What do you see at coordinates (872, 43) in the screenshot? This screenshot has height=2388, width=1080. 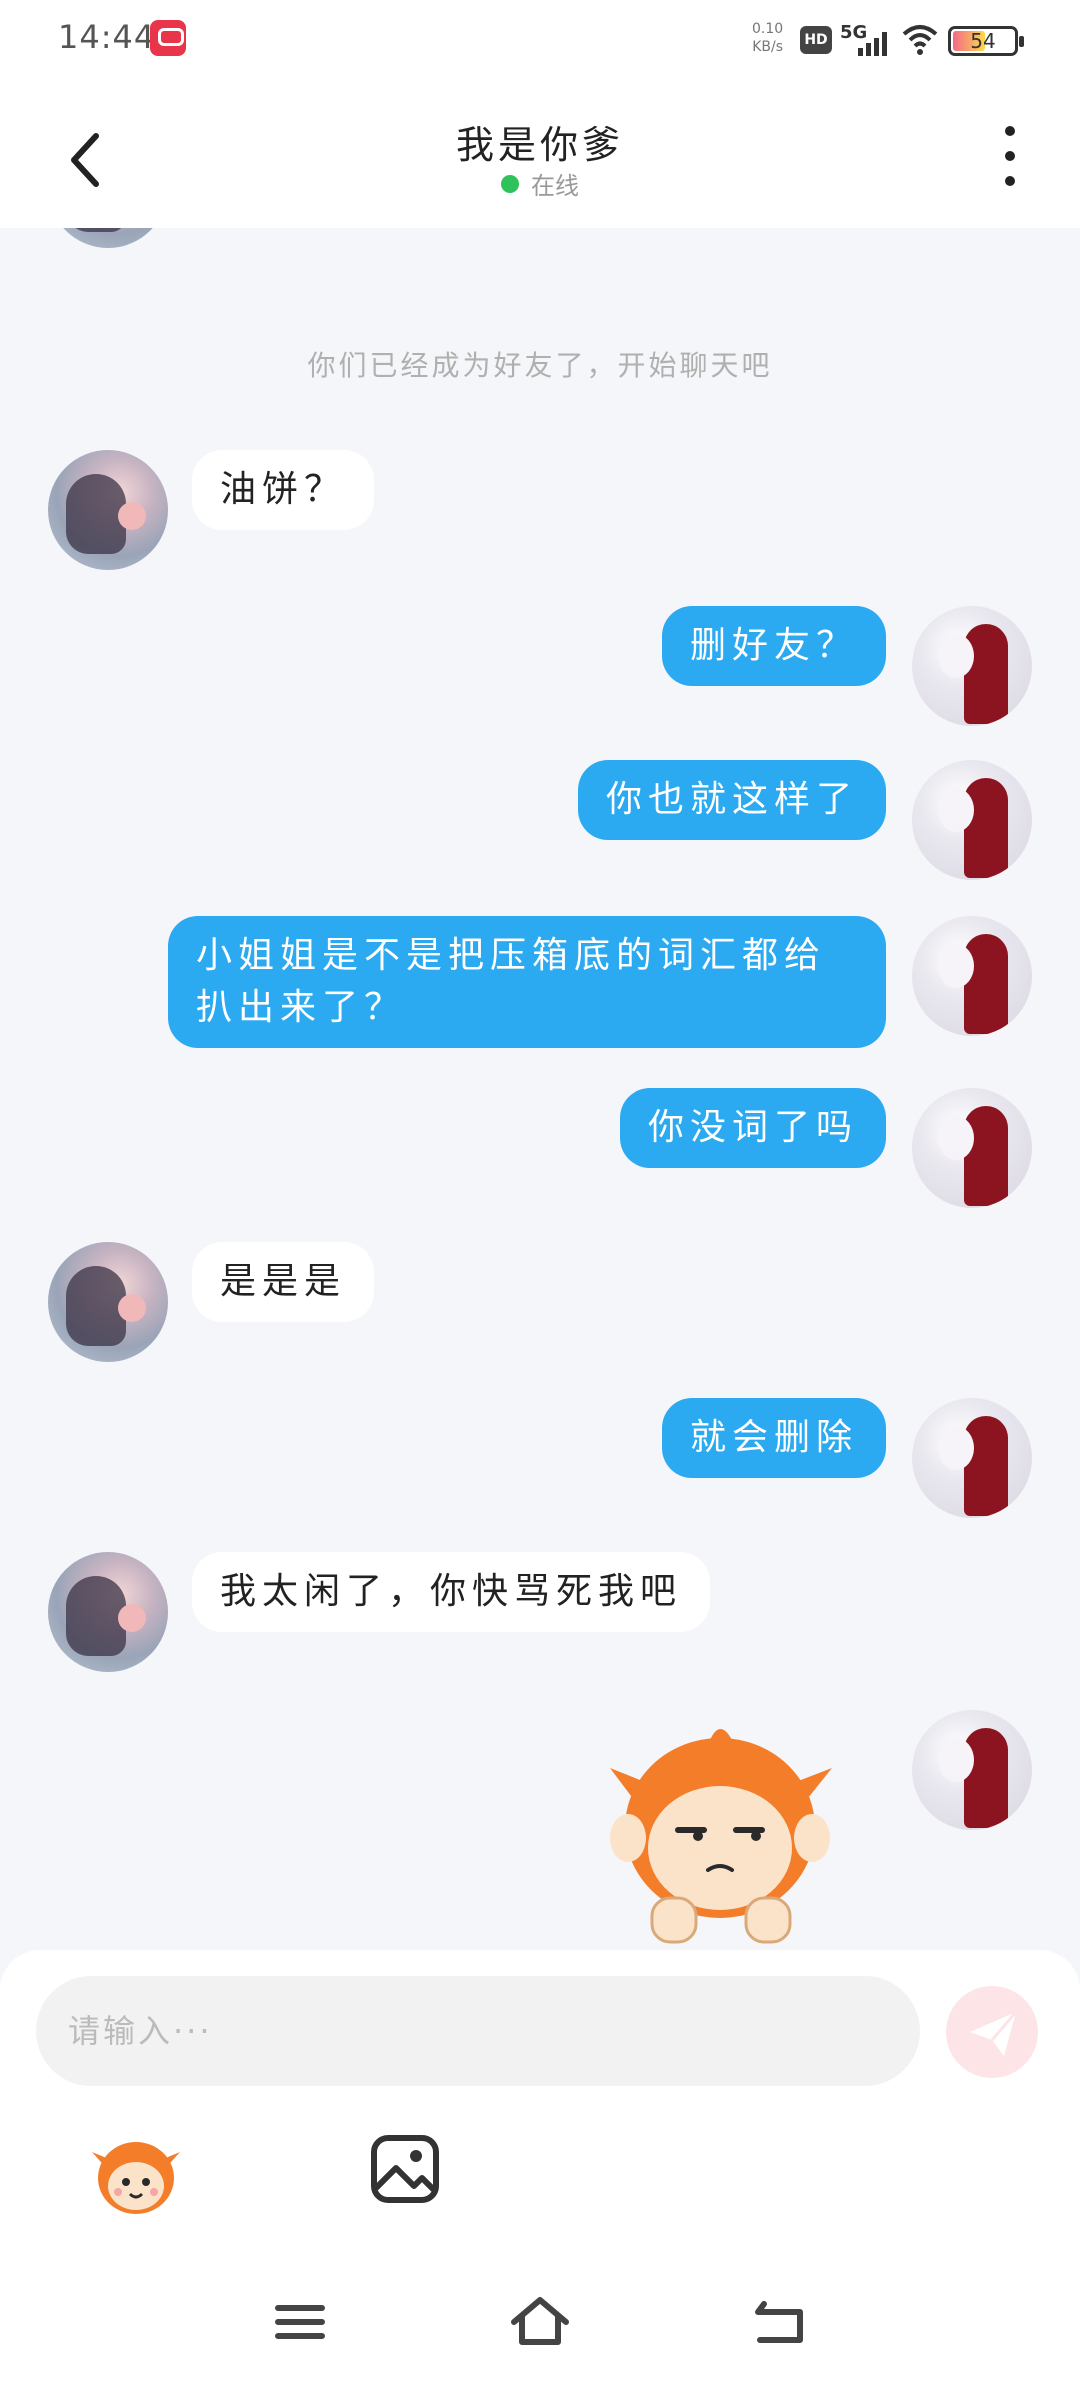 I see `signal-icon` at bounding box center [872, 43].